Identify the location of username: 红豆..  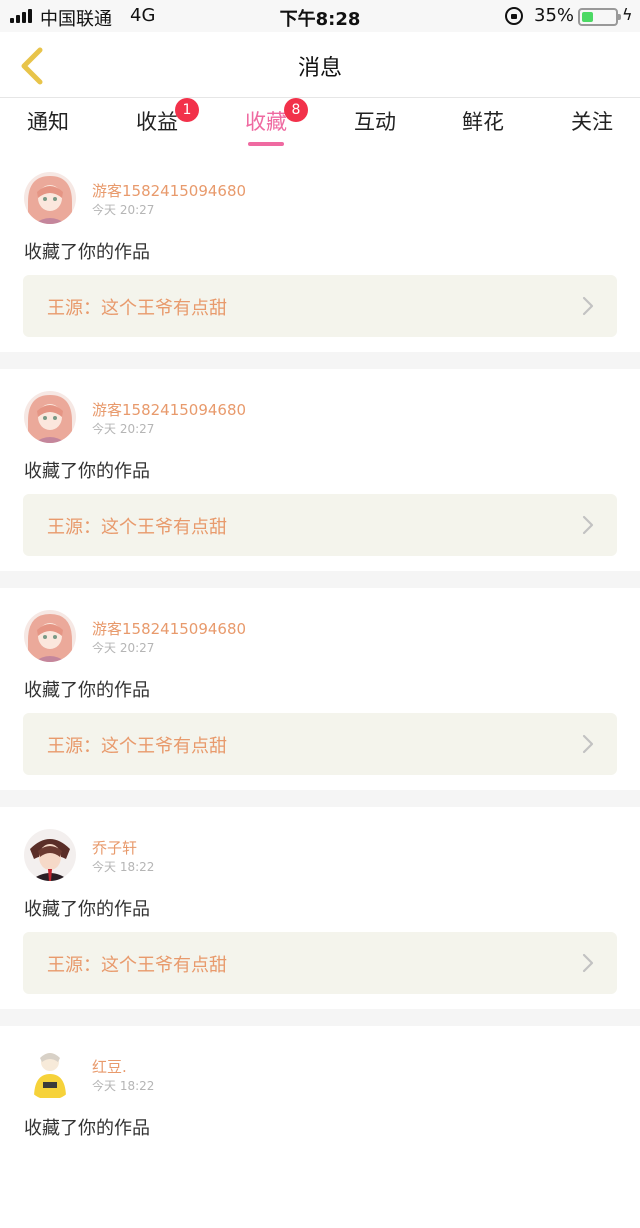
(109, 1066).